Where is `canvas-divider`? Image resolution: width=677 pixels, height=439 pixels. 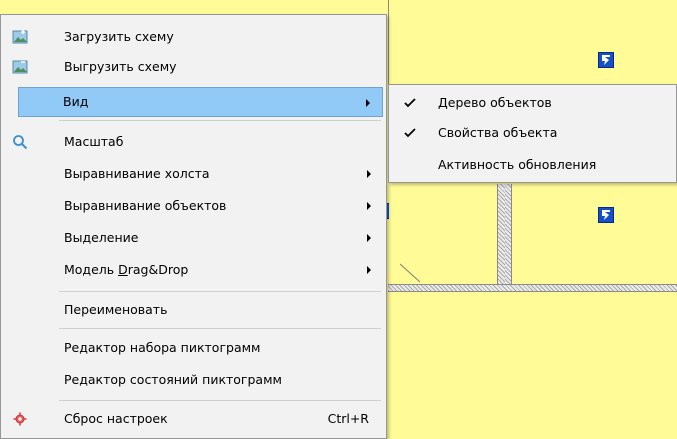
canvas-divider is located at coordinates (388, 42).